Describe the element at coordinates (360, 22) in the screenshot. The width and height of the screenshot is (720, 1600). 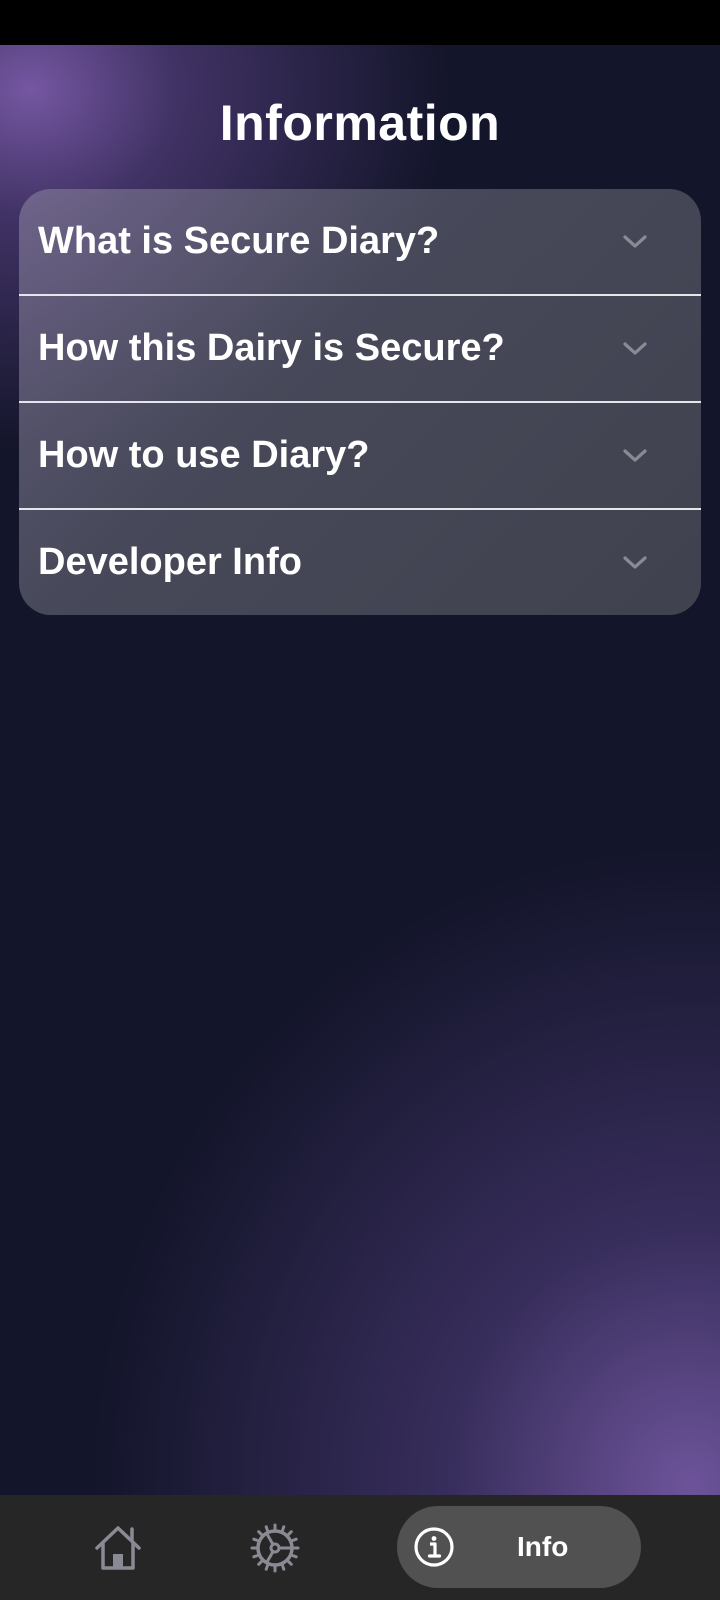
I see `status-bar` at that location.